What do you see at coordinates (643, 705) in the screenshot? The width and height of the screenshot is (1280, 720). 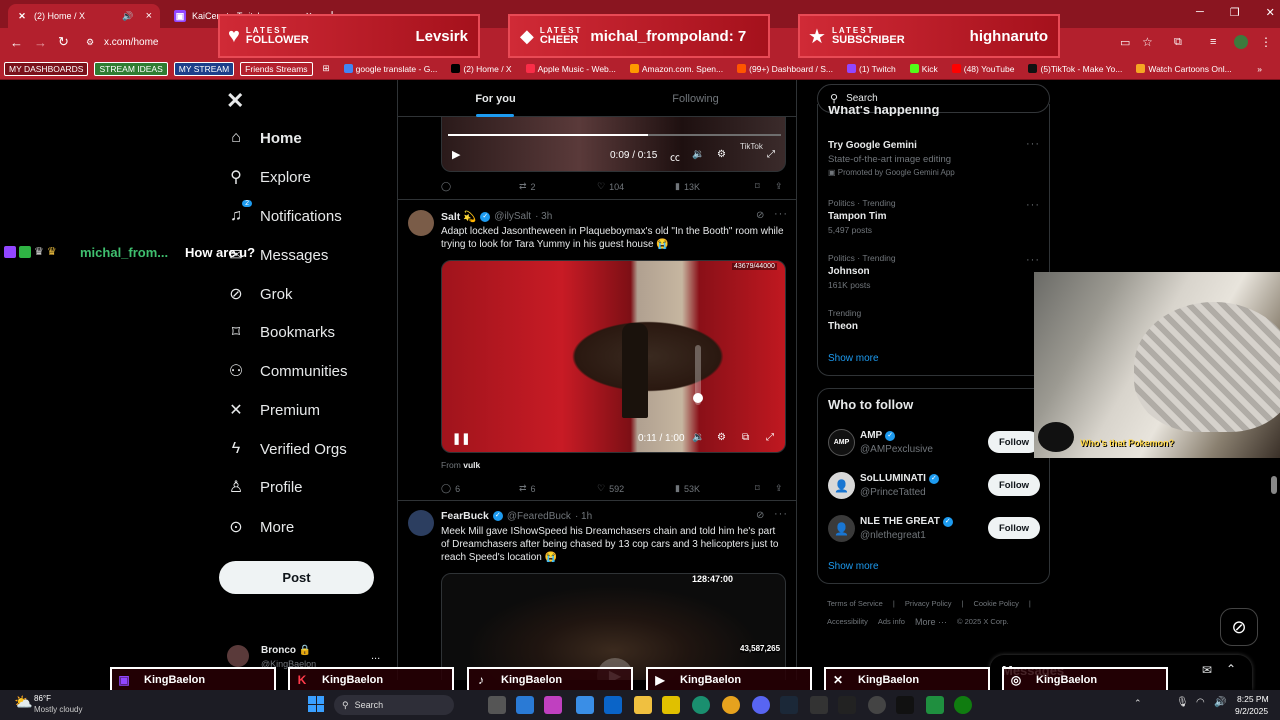 I see `file-explorer-icon` at bounding box center [643, 705].